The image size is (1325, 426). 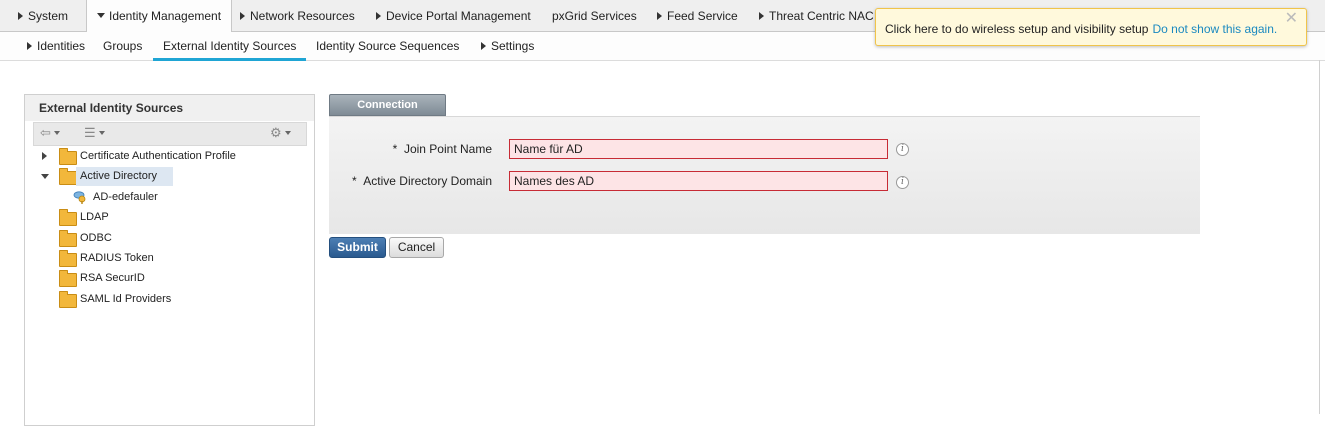 What do you see at coordinates (169, 238) in the screenshot?
I see `tree-item-odbc: ODBC` at bounding box center [169, 238].